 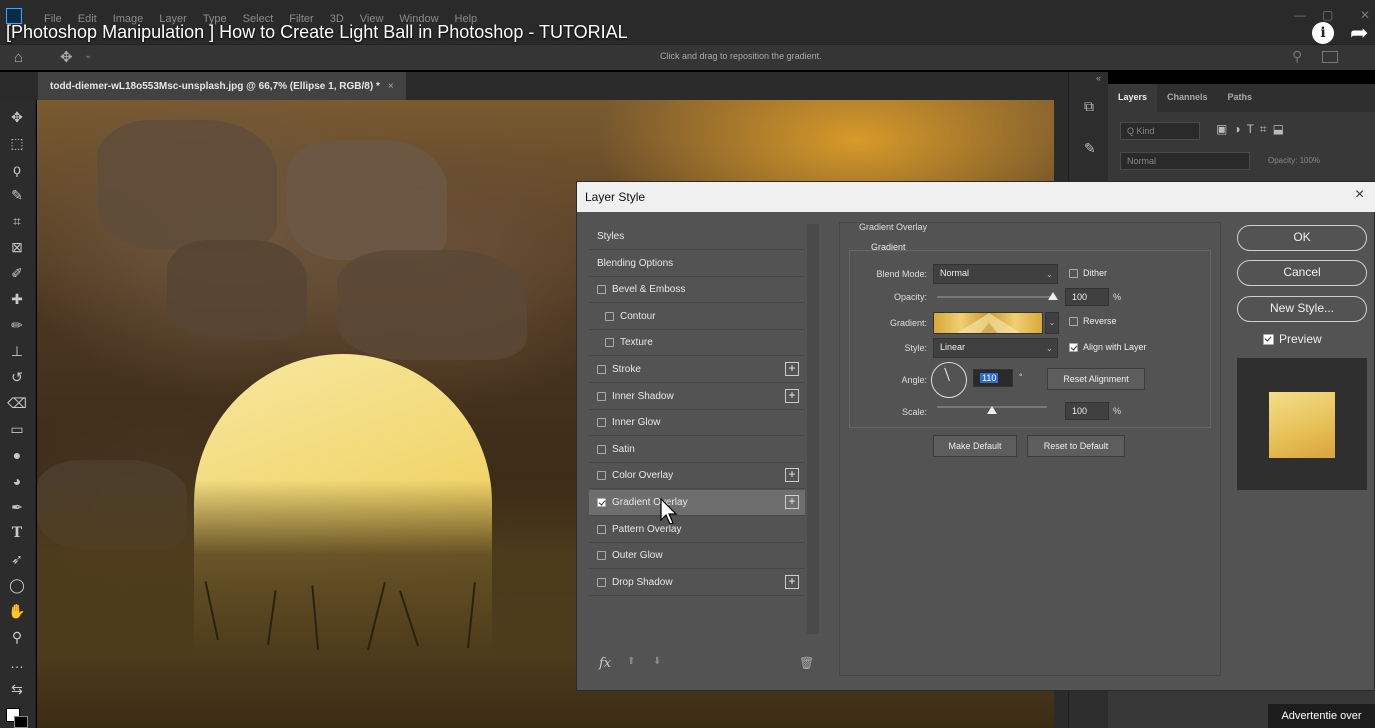 What do you see at coordinates (697, 290) in the screenshot?
I see `style-item-bevel-emboss: Bevel & Emboss` at bounding box center [697, 290].